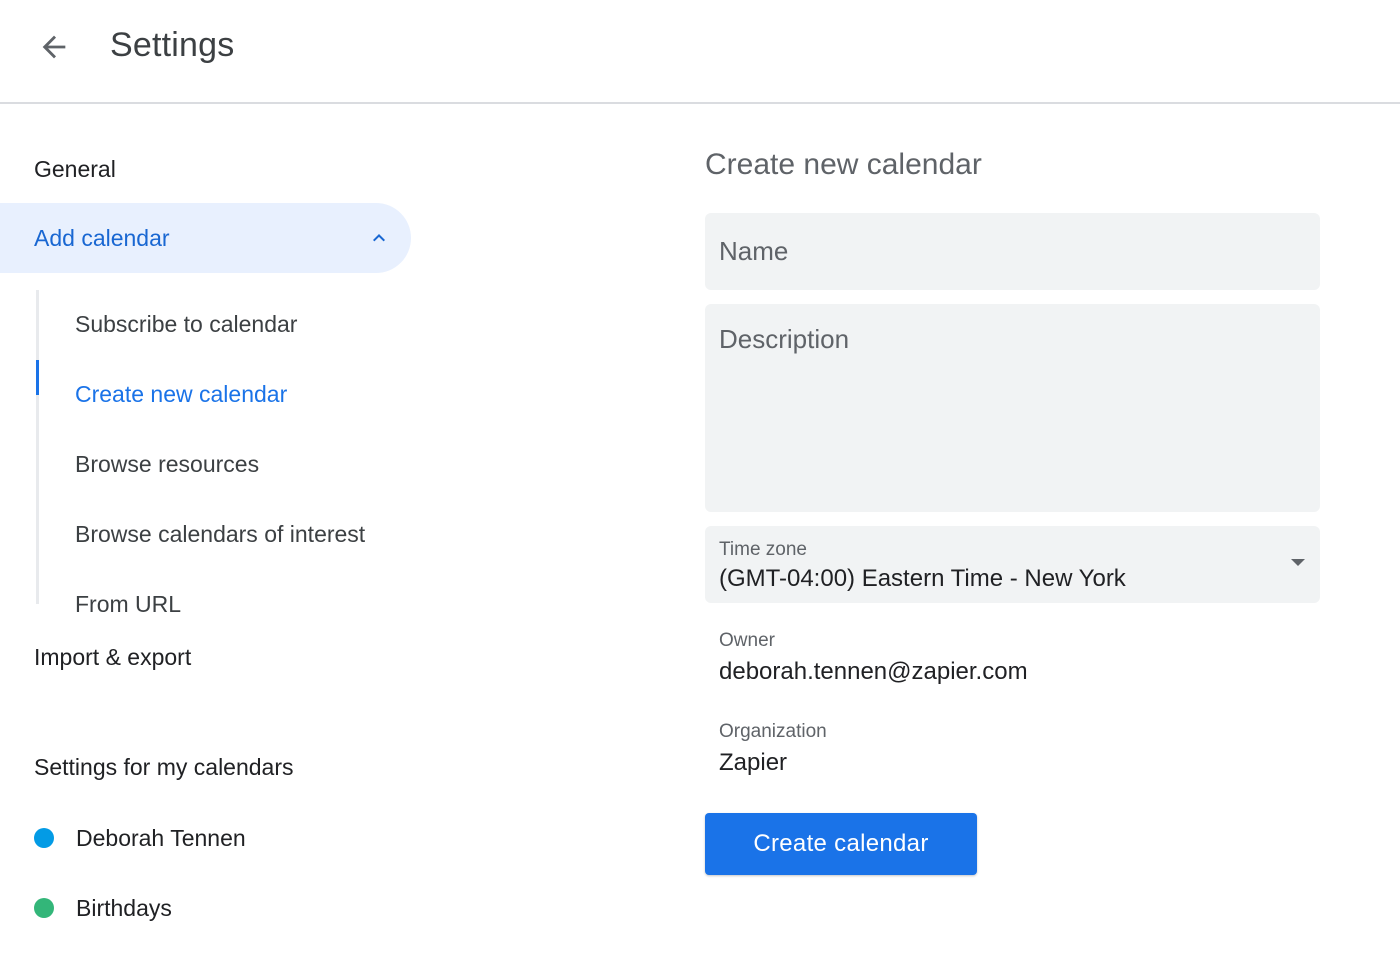 The image size is (1400, 968). I want to click on calendar-label: Deborah Tennen, so click(161, 837).